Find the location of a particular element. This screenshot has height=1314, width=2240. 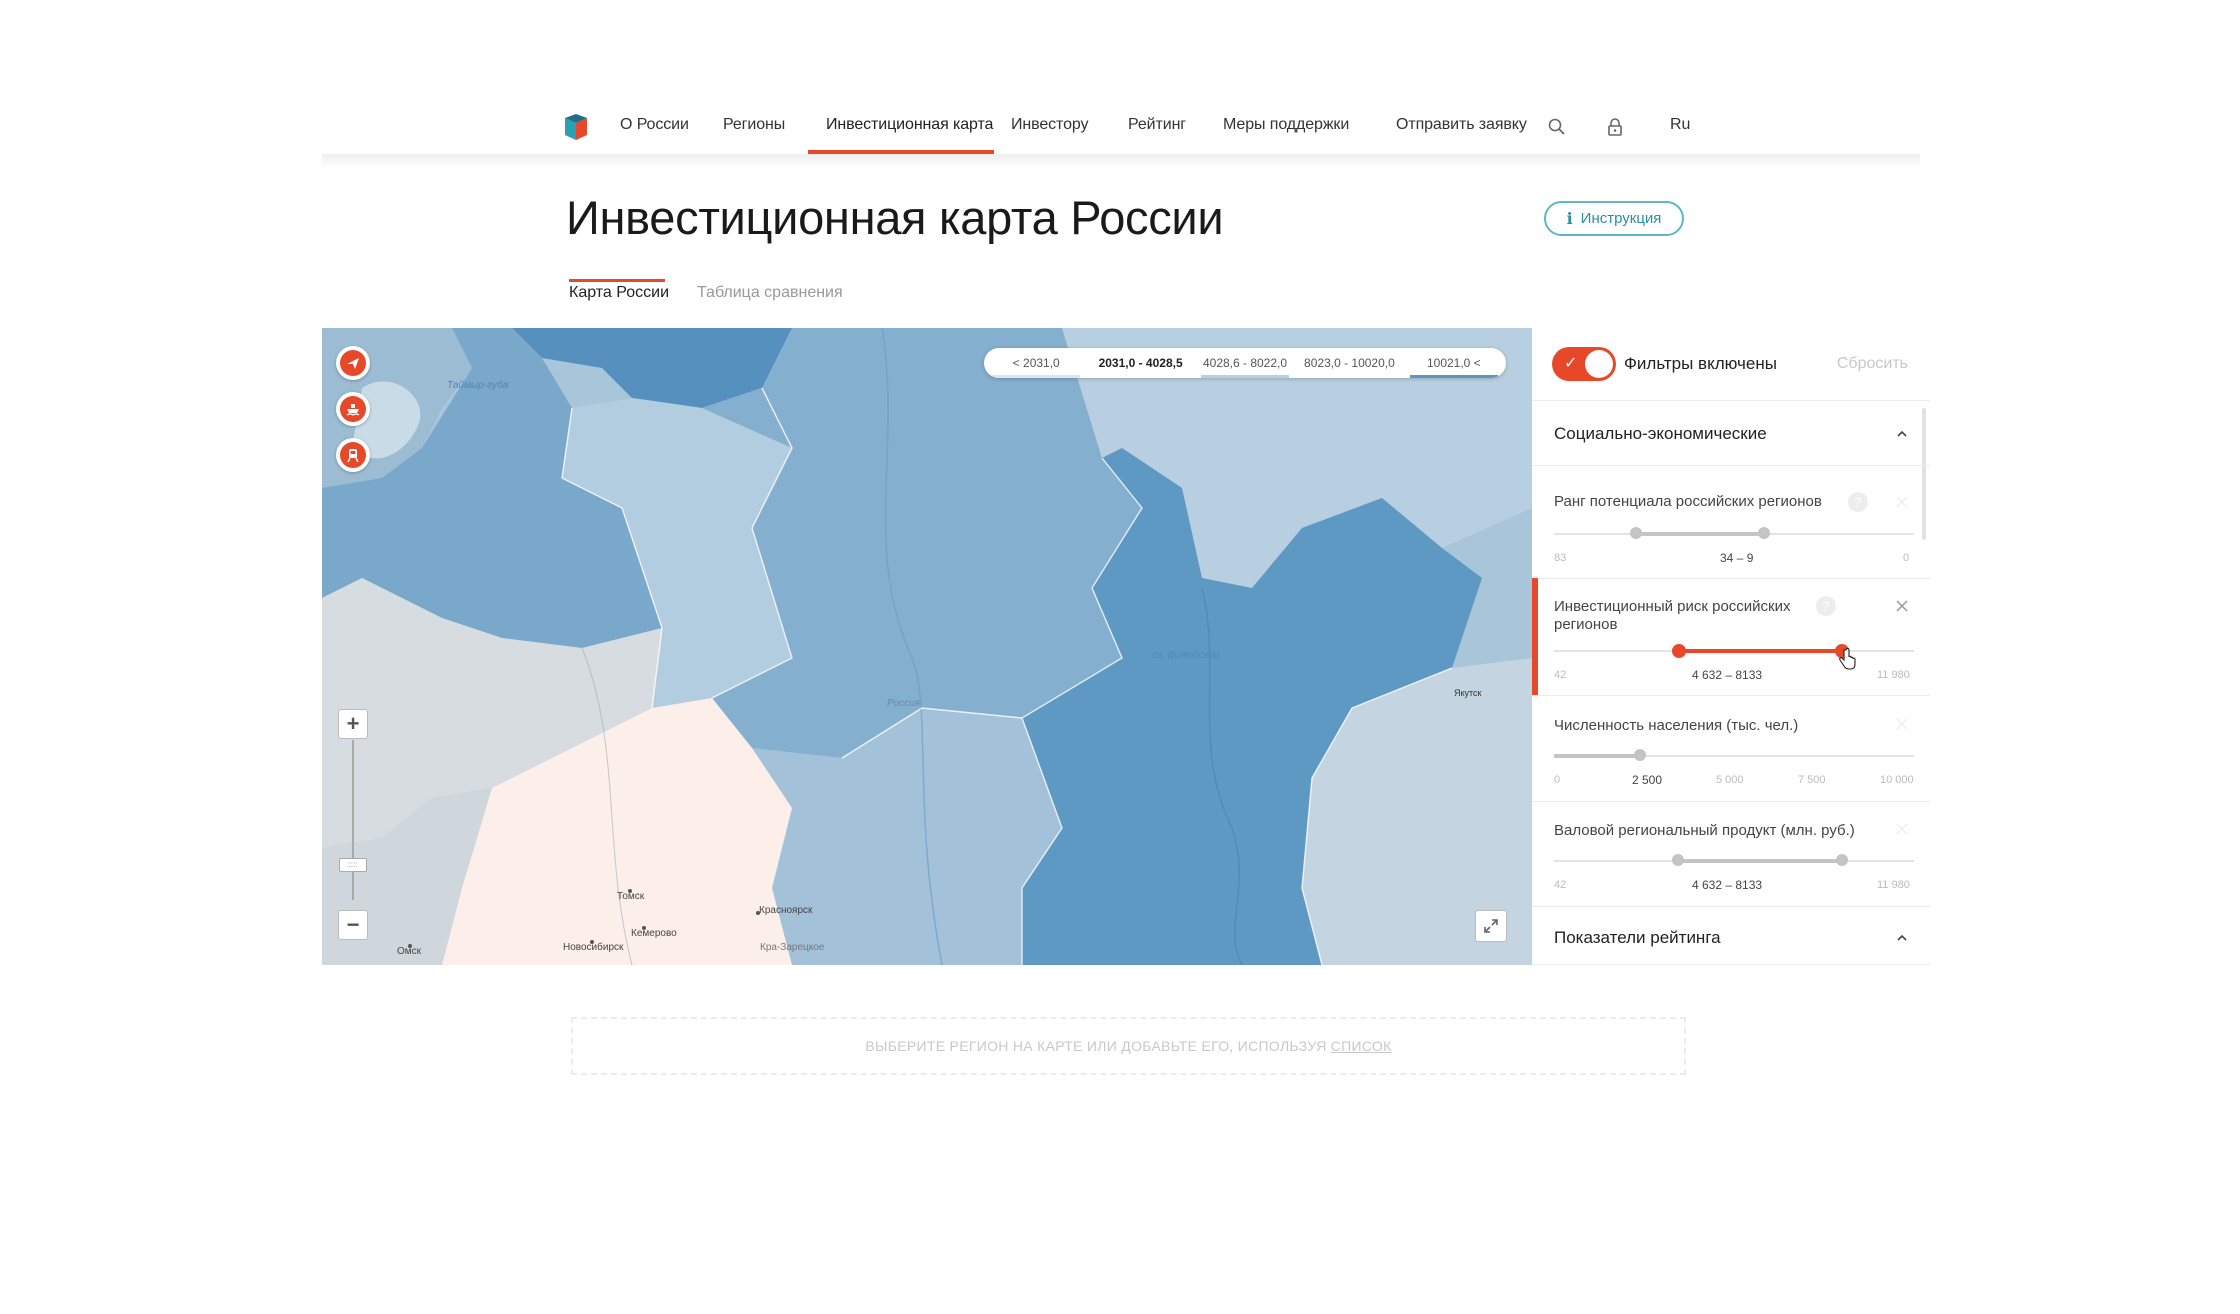

train-icon is located at coordinates (353, 455).